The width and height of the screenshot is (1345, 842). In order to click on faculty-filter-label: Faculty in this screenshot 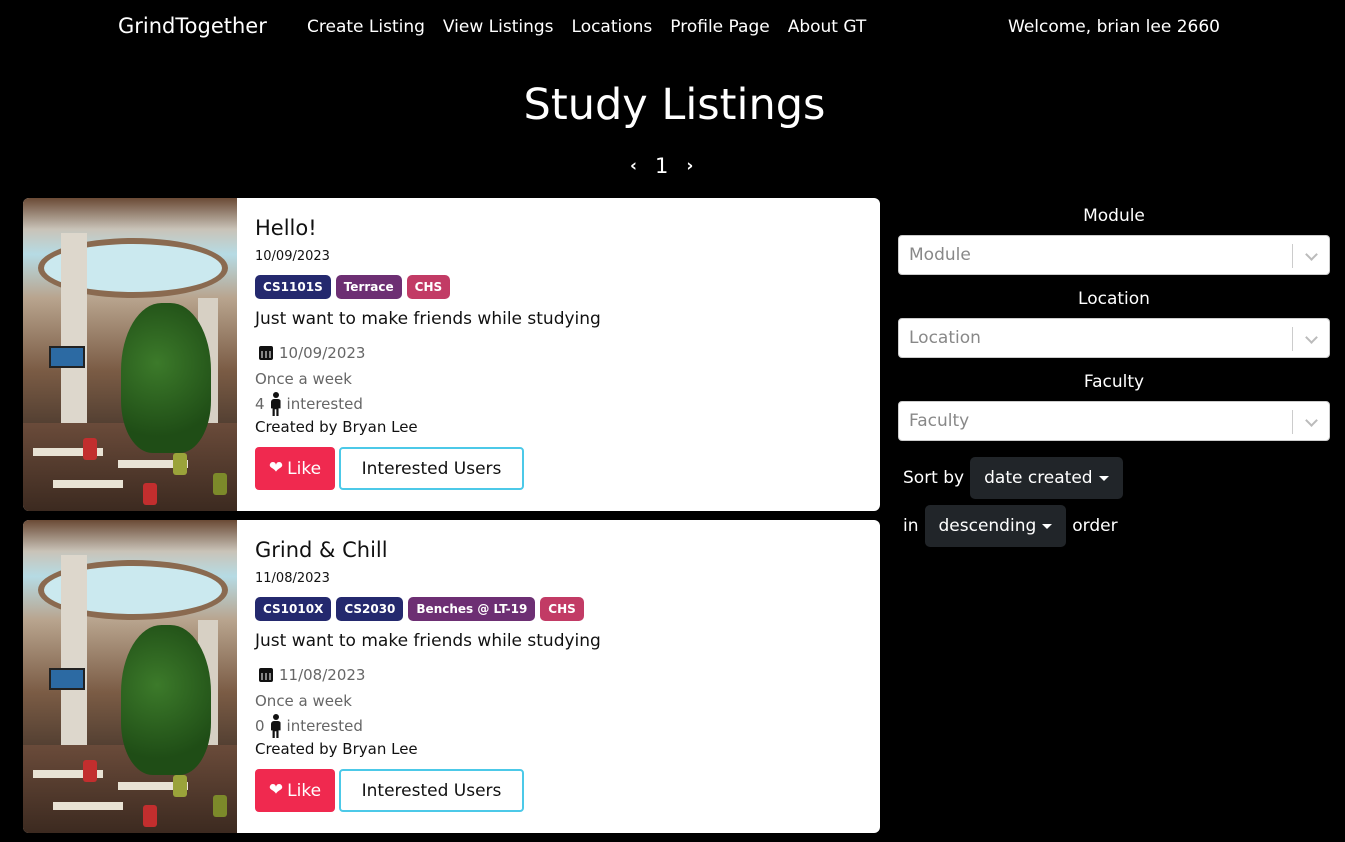, I will do `click(1114, 382)`.